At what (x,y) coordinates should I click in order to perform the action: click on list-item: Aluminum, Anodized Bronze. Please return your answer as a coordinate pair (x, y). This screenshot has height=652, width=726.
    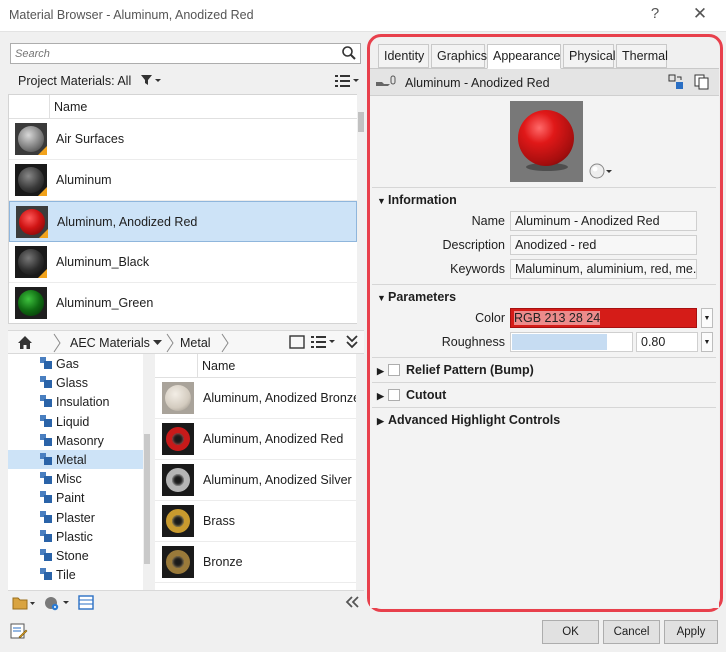
    Looking at the image, I should click on (255, 398).